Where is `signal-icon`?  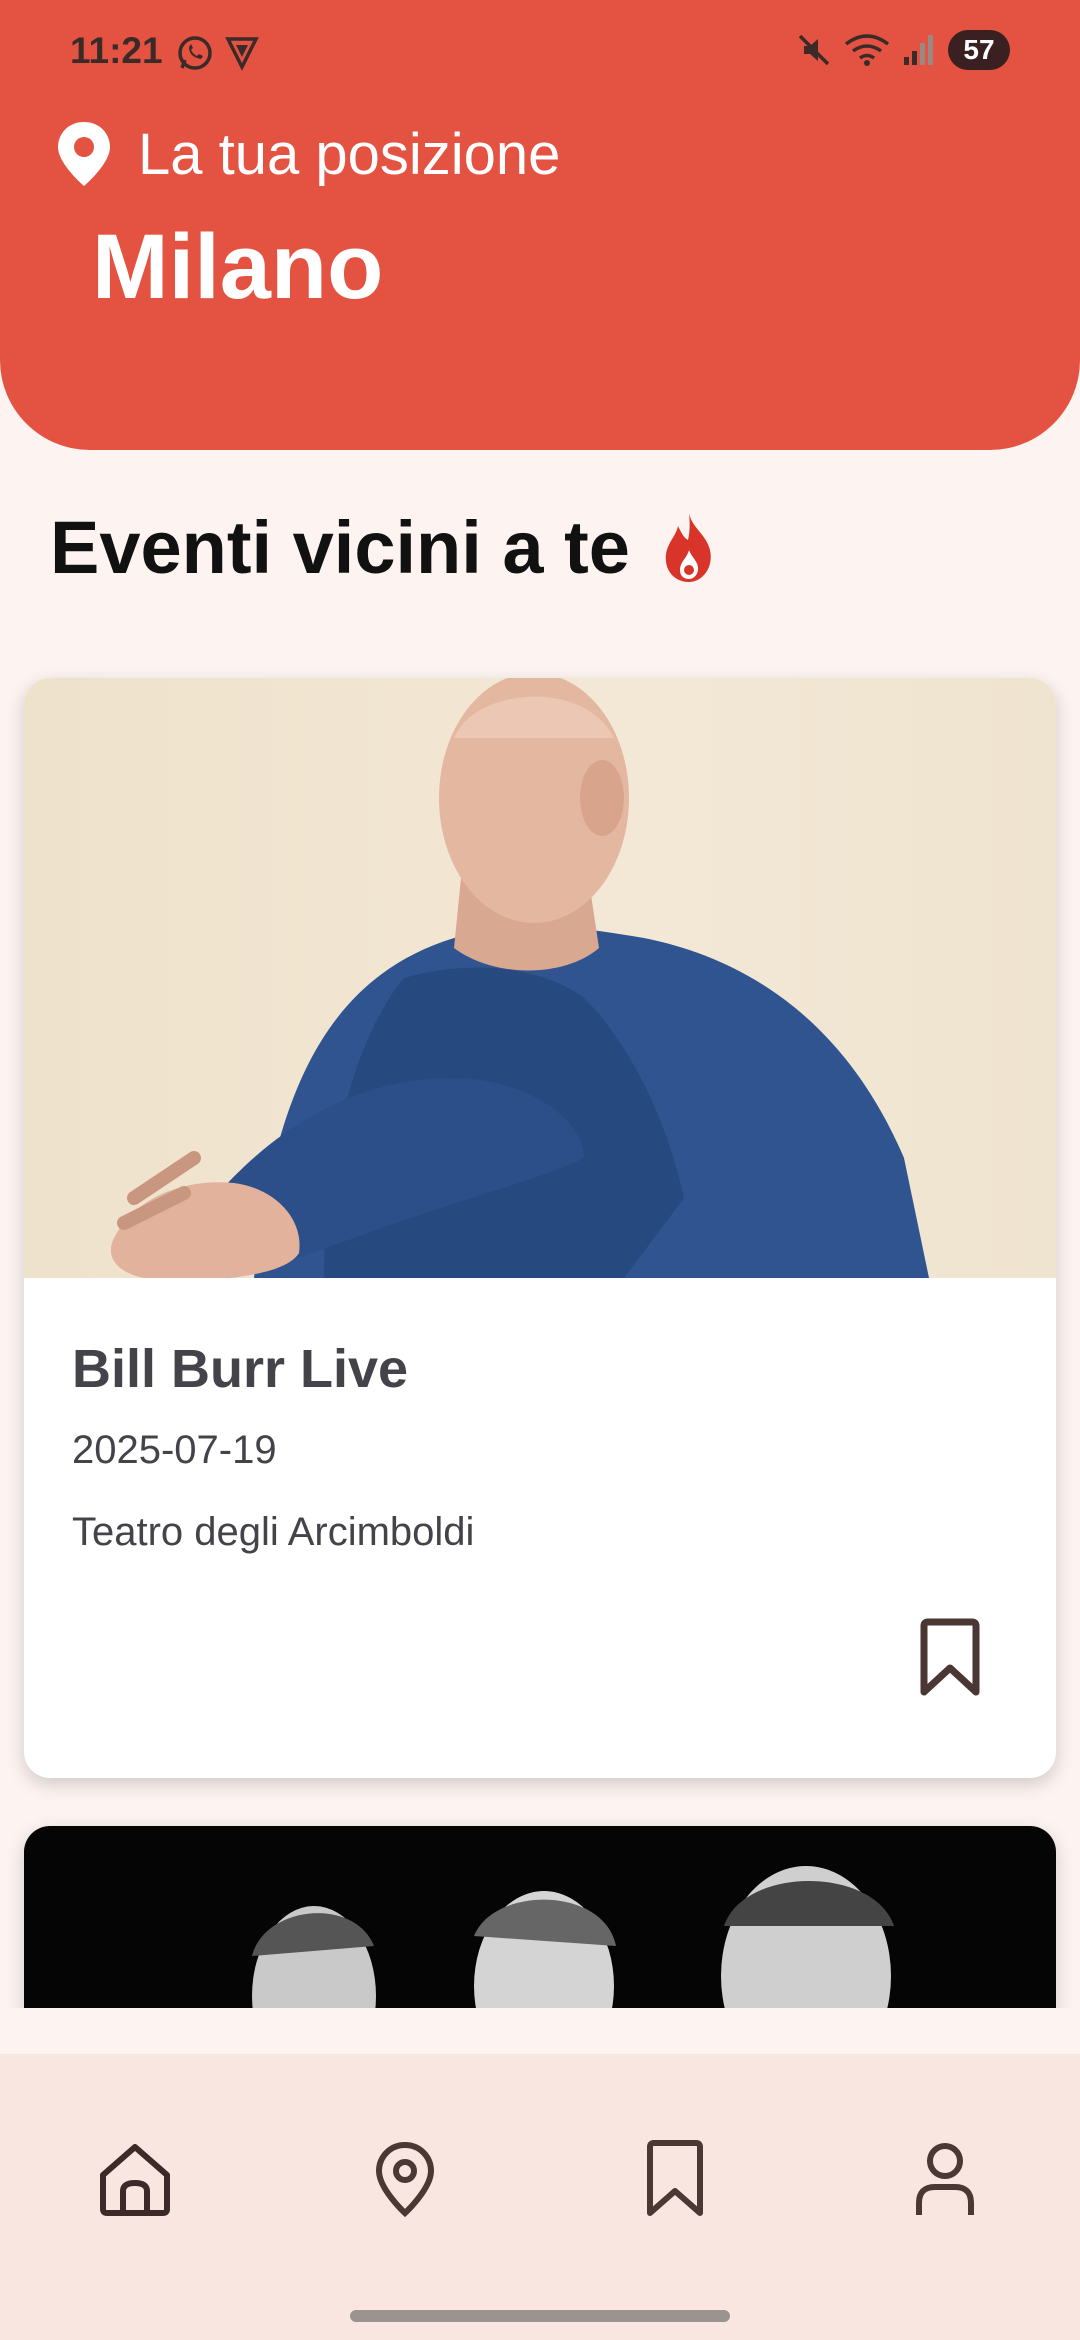
signal-icon is located at coordinates (918, 50).